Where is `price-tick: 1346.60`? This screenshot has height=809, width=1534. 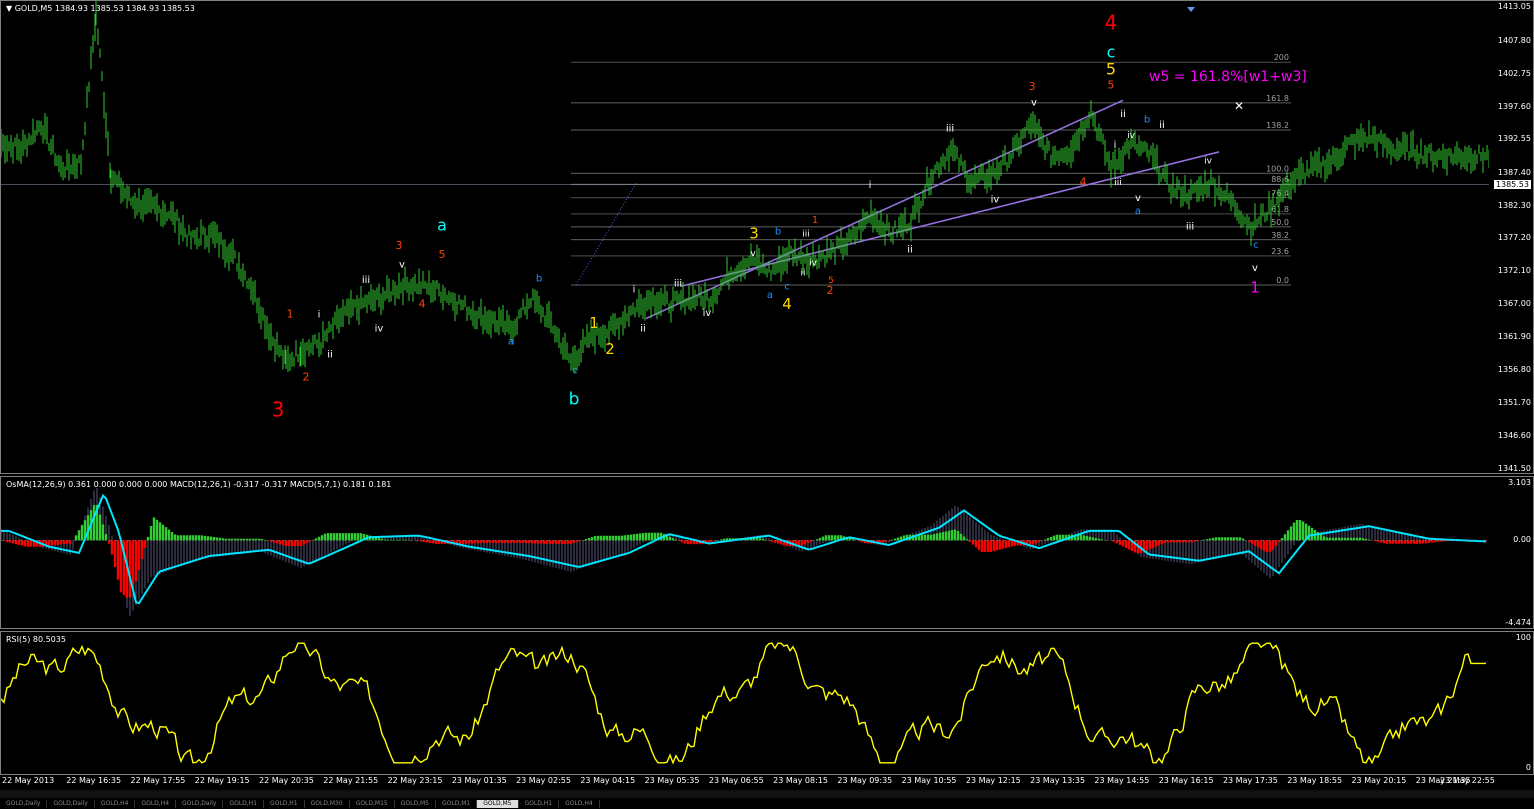 price-tick: 1346.60 is located at coordinates (1514, 436).